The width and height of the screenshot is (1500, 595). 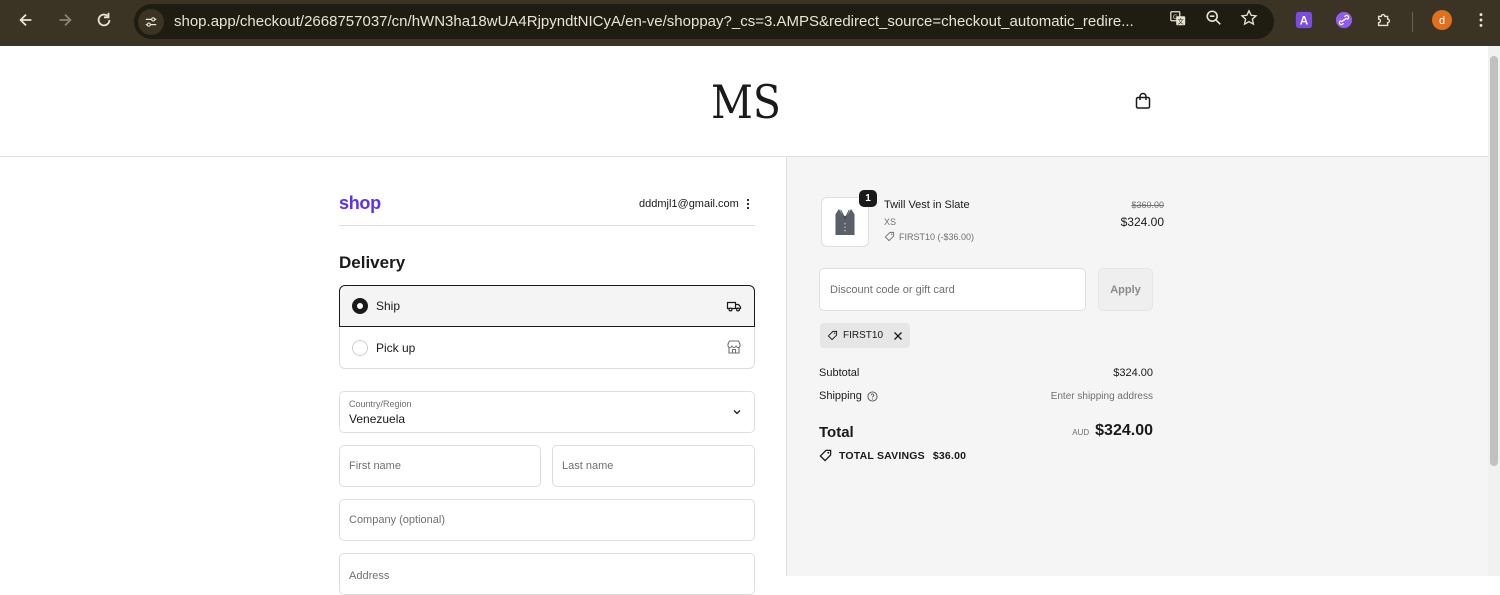 I want to click on product-discount: FIRST10 (-$36.00), so click(x=929, y=236).